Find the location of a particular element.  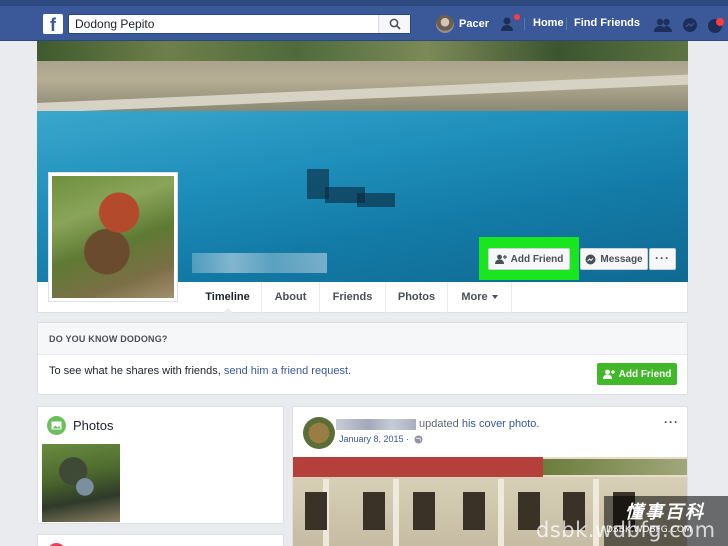

top-nav-bar: f Pacer Home Find Friends is located at coordinates (364, 23).